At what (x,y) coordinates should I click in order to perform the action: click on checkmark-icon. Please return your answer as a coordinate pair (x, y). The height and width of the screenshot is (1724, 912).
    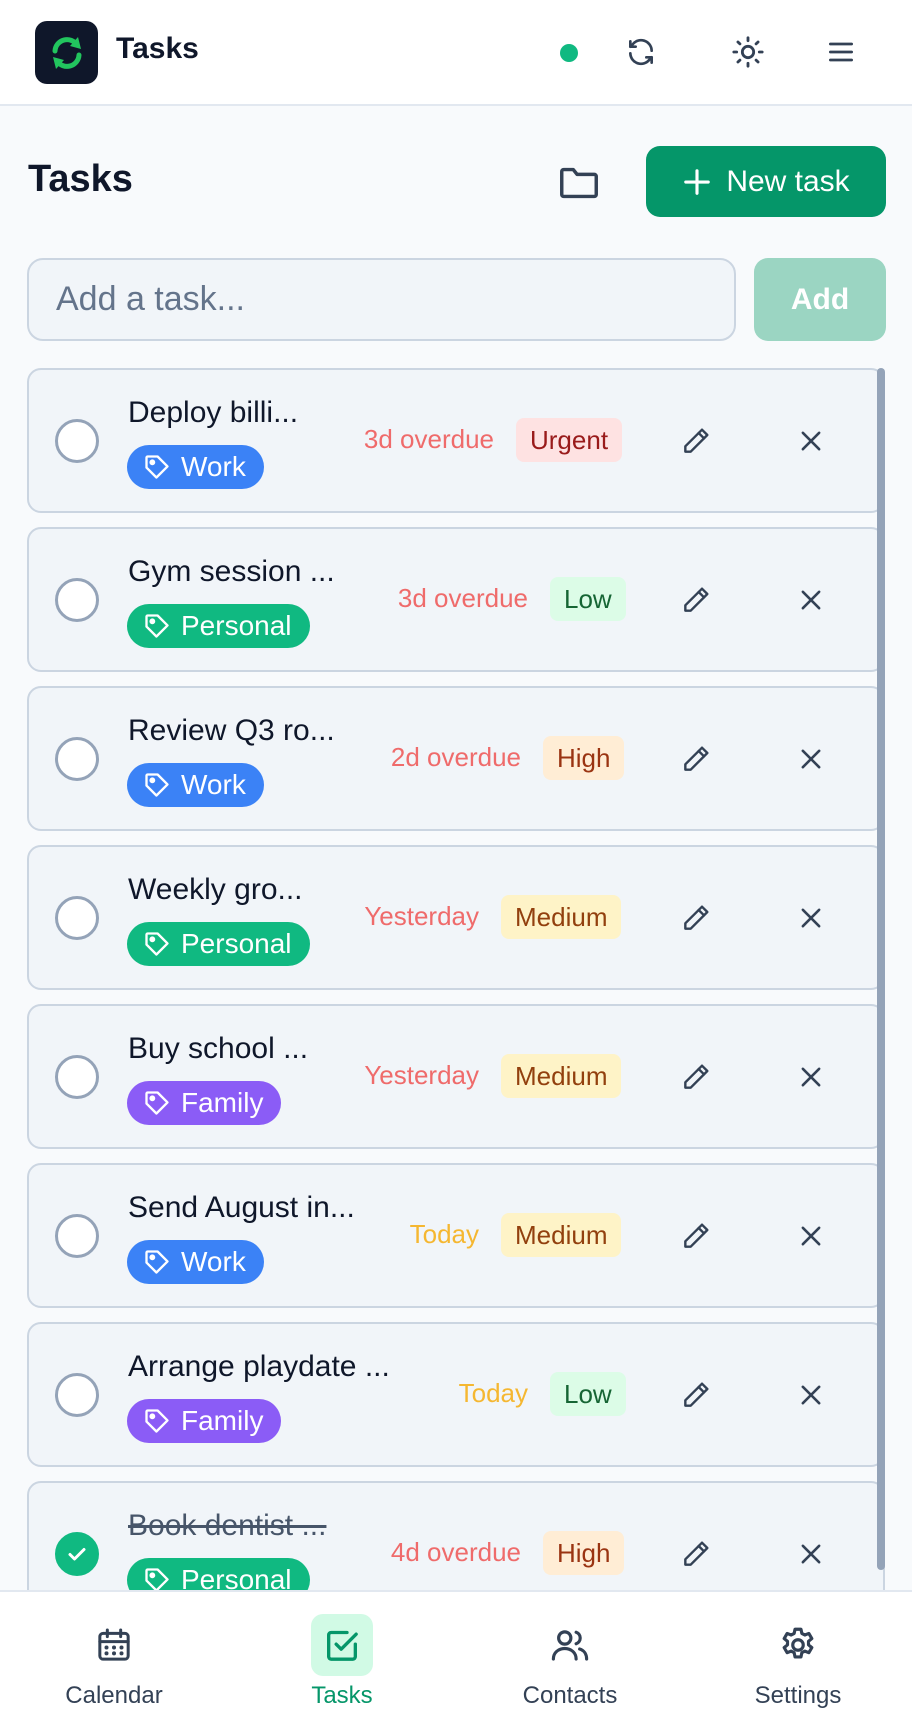
    Looking at the image, I should click on (77, 1554).